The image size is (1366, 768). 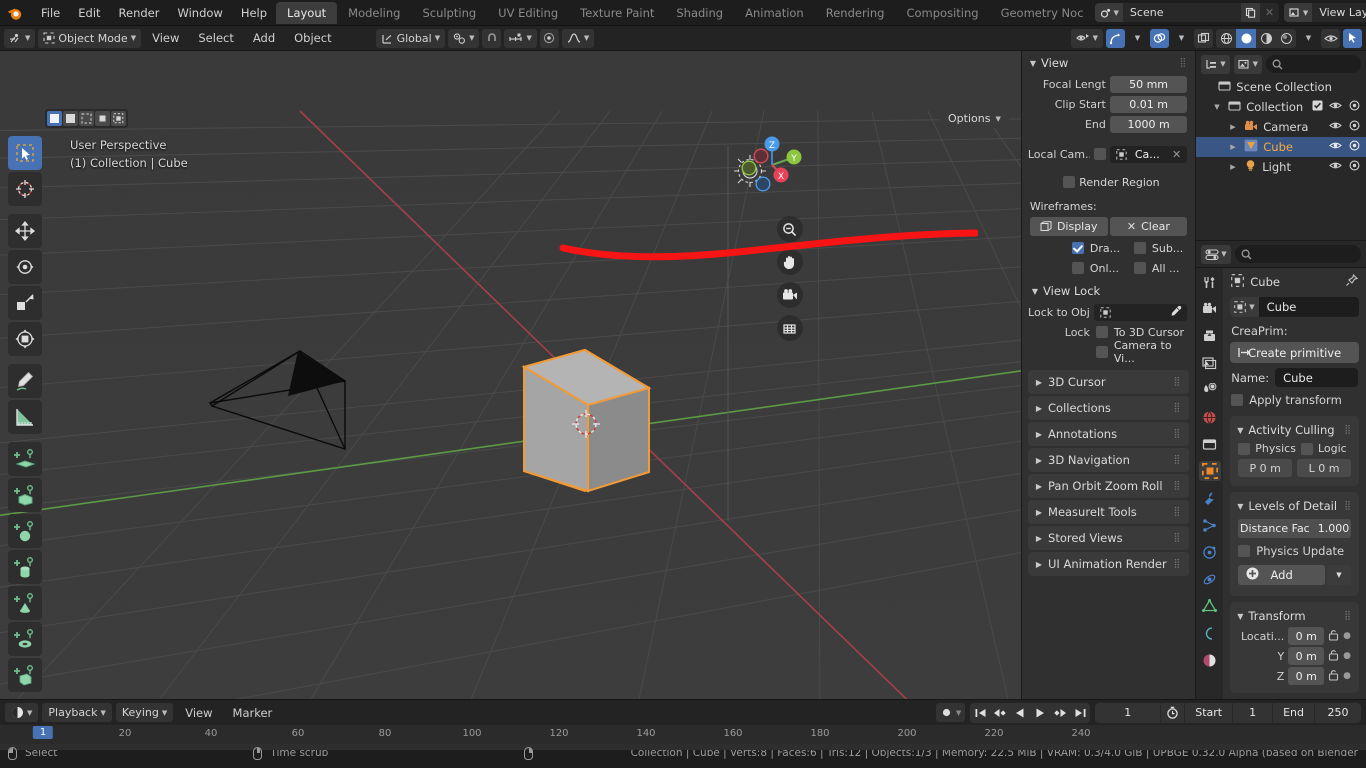 What do you see at coordinates (1354, 167) in the screenshot?
I see `camera-render-icon` at bounding box center [1354, 167].